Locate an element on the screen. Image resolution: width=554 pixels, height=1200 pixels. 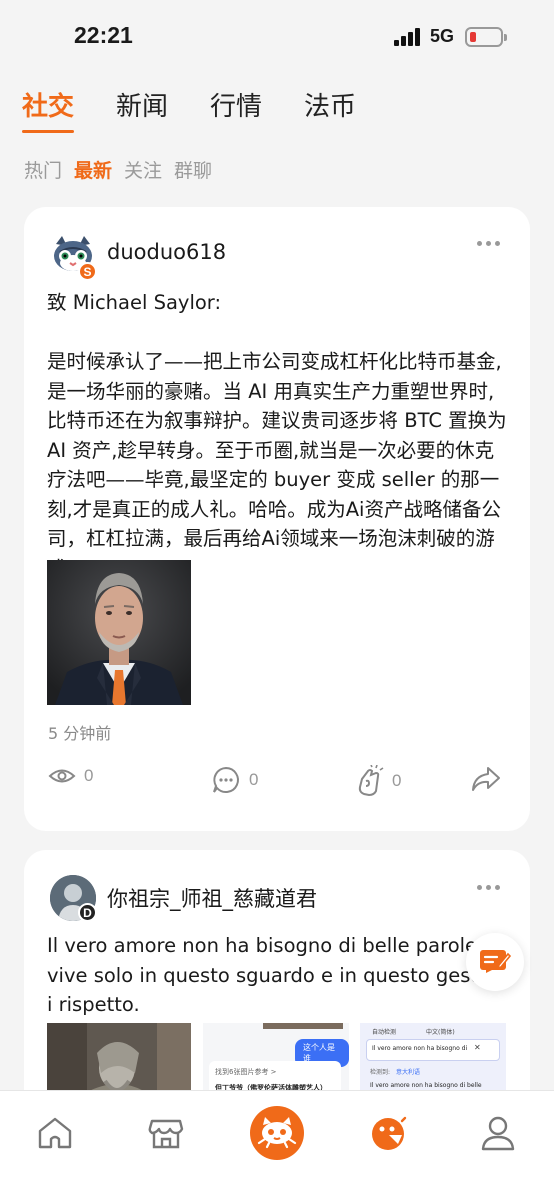
like-count: 0 is located at coordinates (397, 780).